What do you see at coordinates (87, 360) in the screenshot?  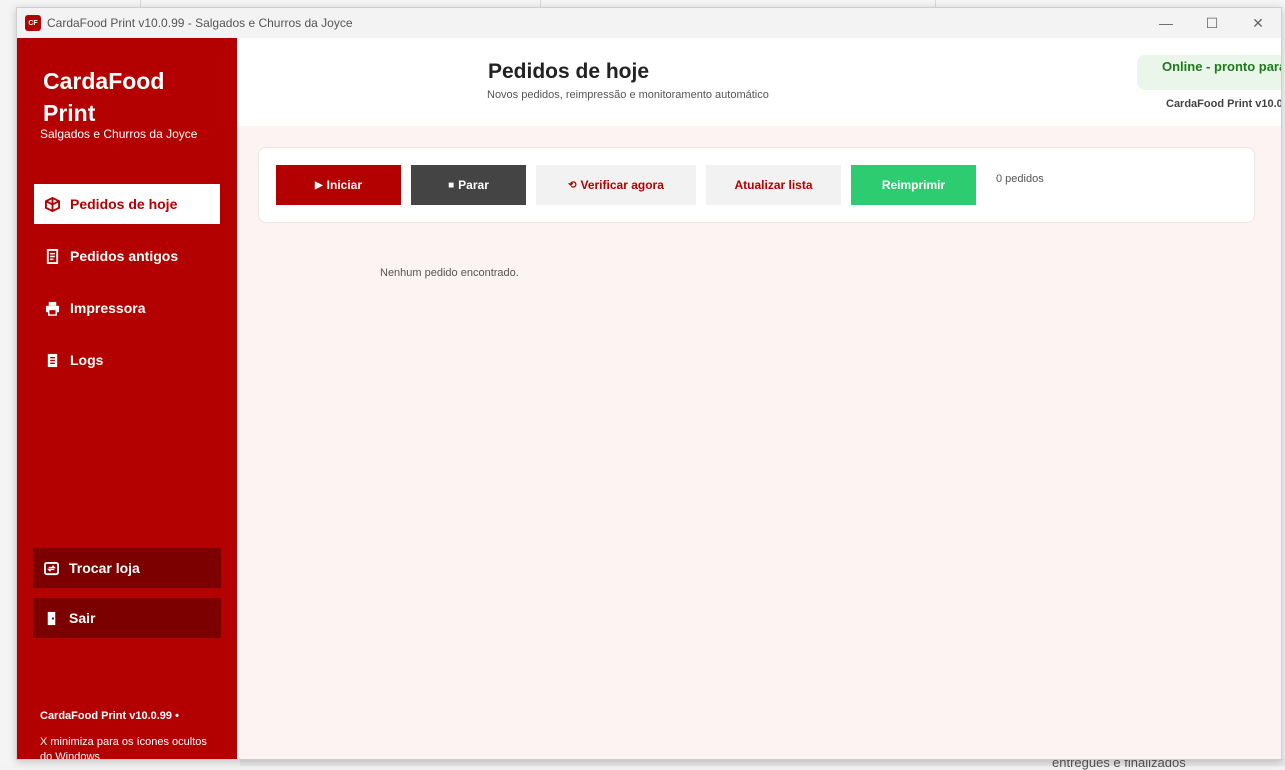 I see `sidebar-item-label: Logs` at bounding box center [87, 360].